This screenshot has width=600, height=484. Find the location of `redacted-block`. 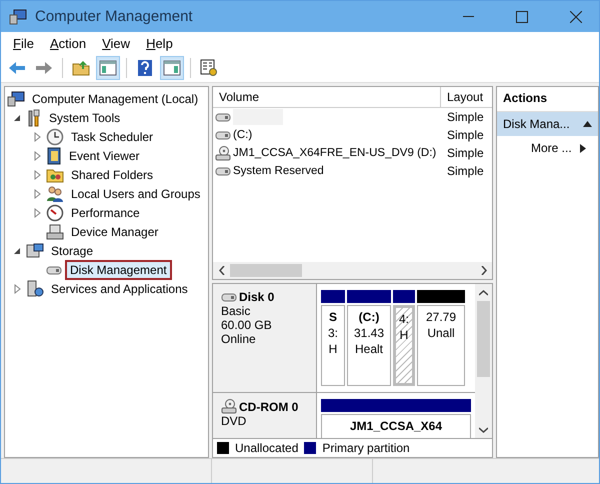

redacted-block is located at coordinates (258, 117).